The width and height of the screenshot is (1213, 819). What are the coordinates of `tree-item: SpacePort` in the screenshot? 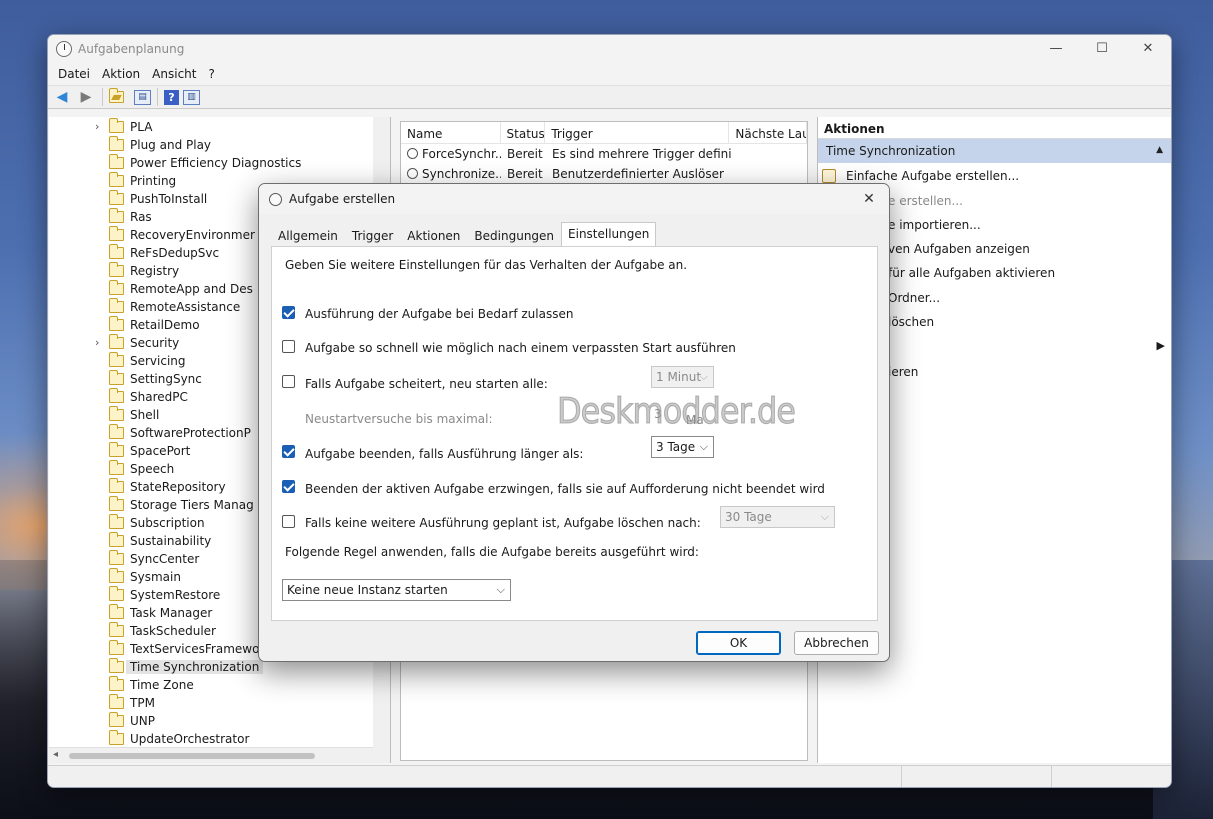 It's located at (149, 451).